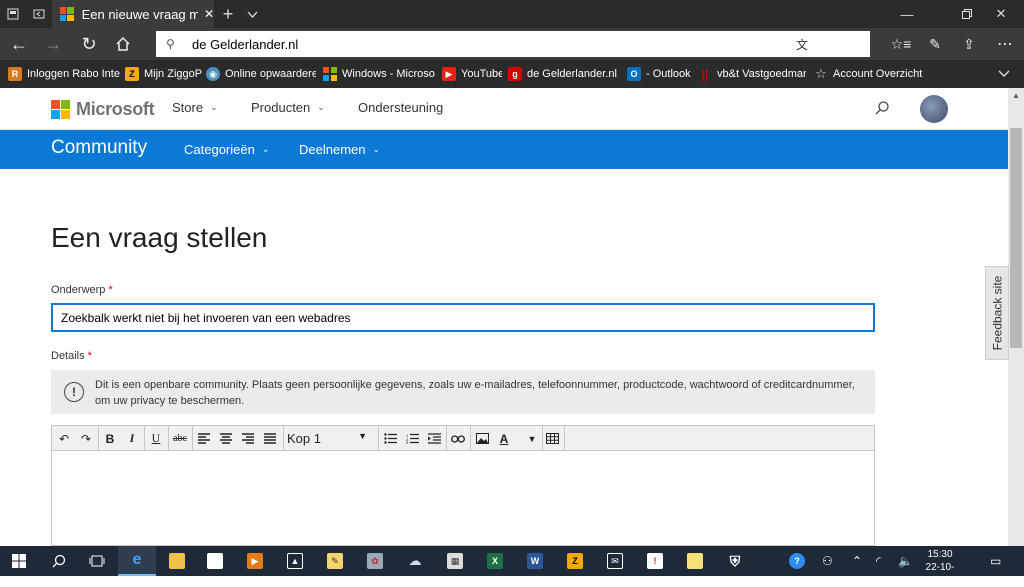 The image size is (1024, 587). I want to click on vbt-icon: ||, so click(705, 74).